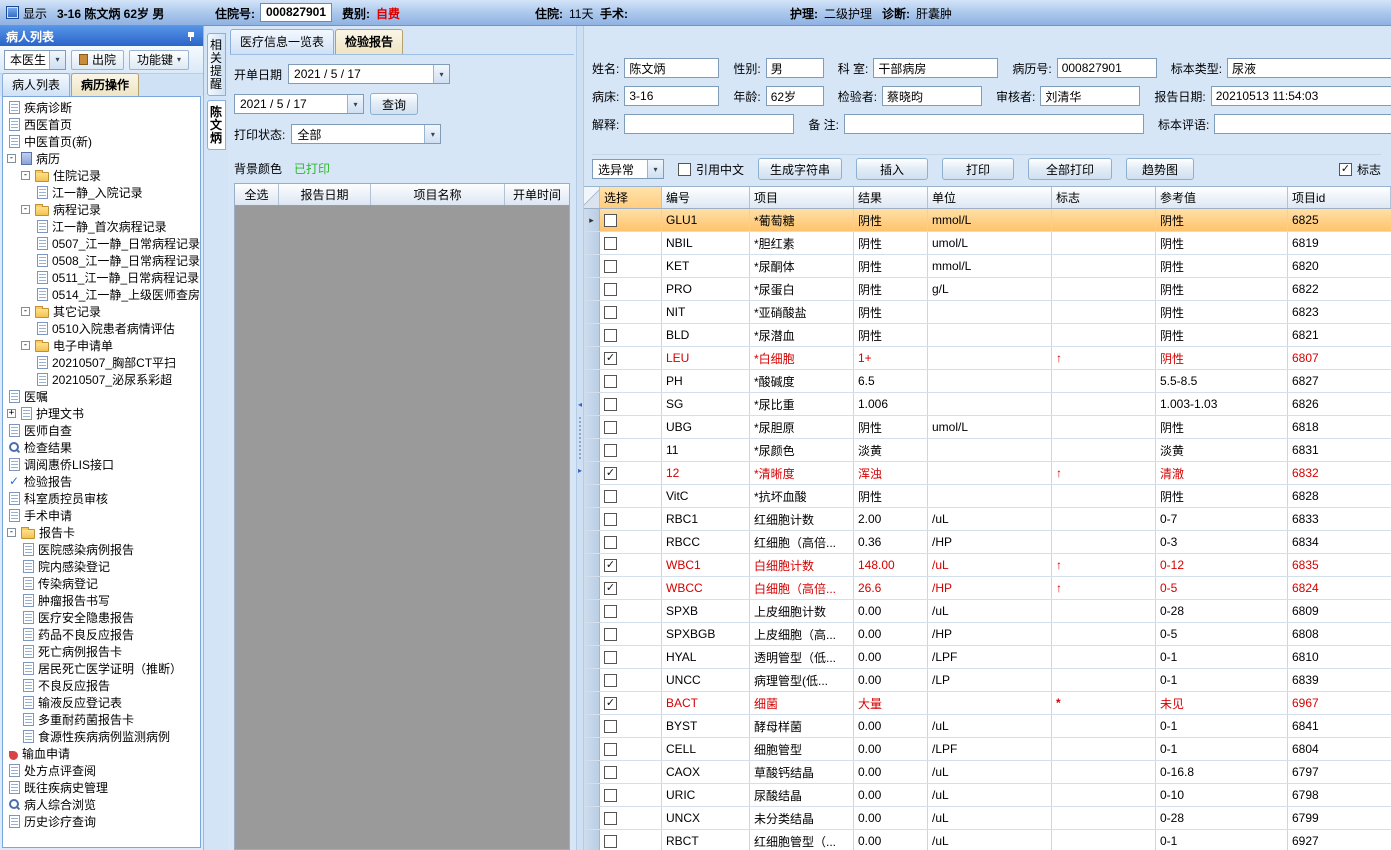  I want to click on panel-splitter: ◂ ▸, so click(580, 438).